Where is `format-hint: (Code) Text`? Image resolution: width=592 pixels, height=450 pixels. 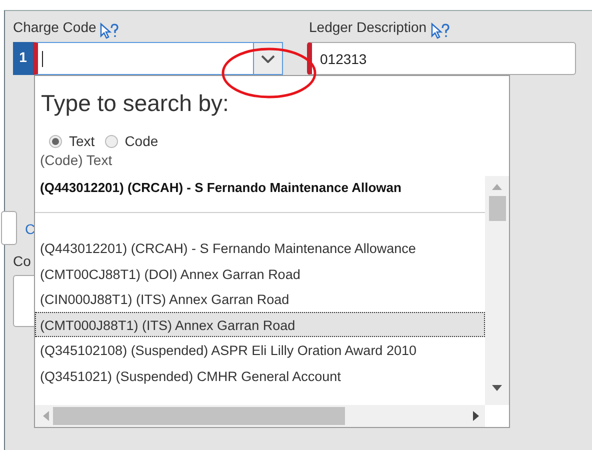 format-hint: (Code) Text is located at coordinates (76, 160).